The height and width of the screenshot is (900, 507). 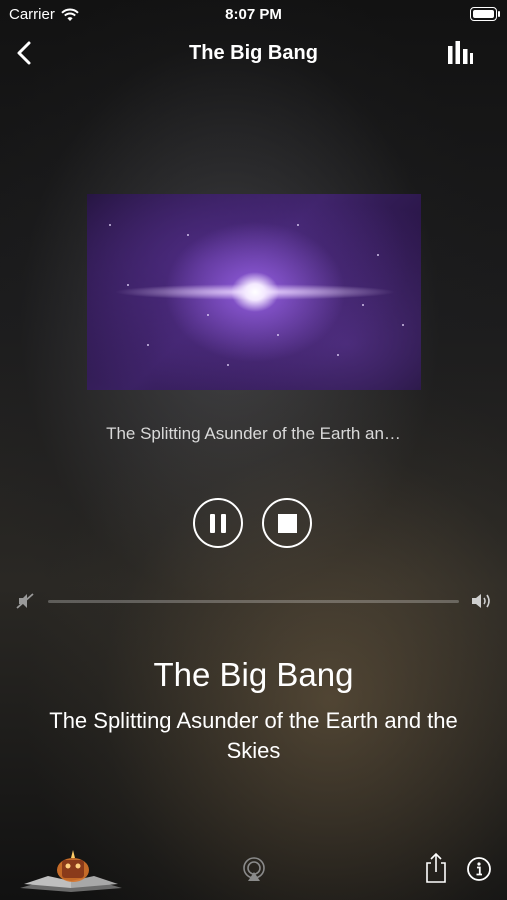 I want to click on equalizer-icon, so click(x=460, y=52).